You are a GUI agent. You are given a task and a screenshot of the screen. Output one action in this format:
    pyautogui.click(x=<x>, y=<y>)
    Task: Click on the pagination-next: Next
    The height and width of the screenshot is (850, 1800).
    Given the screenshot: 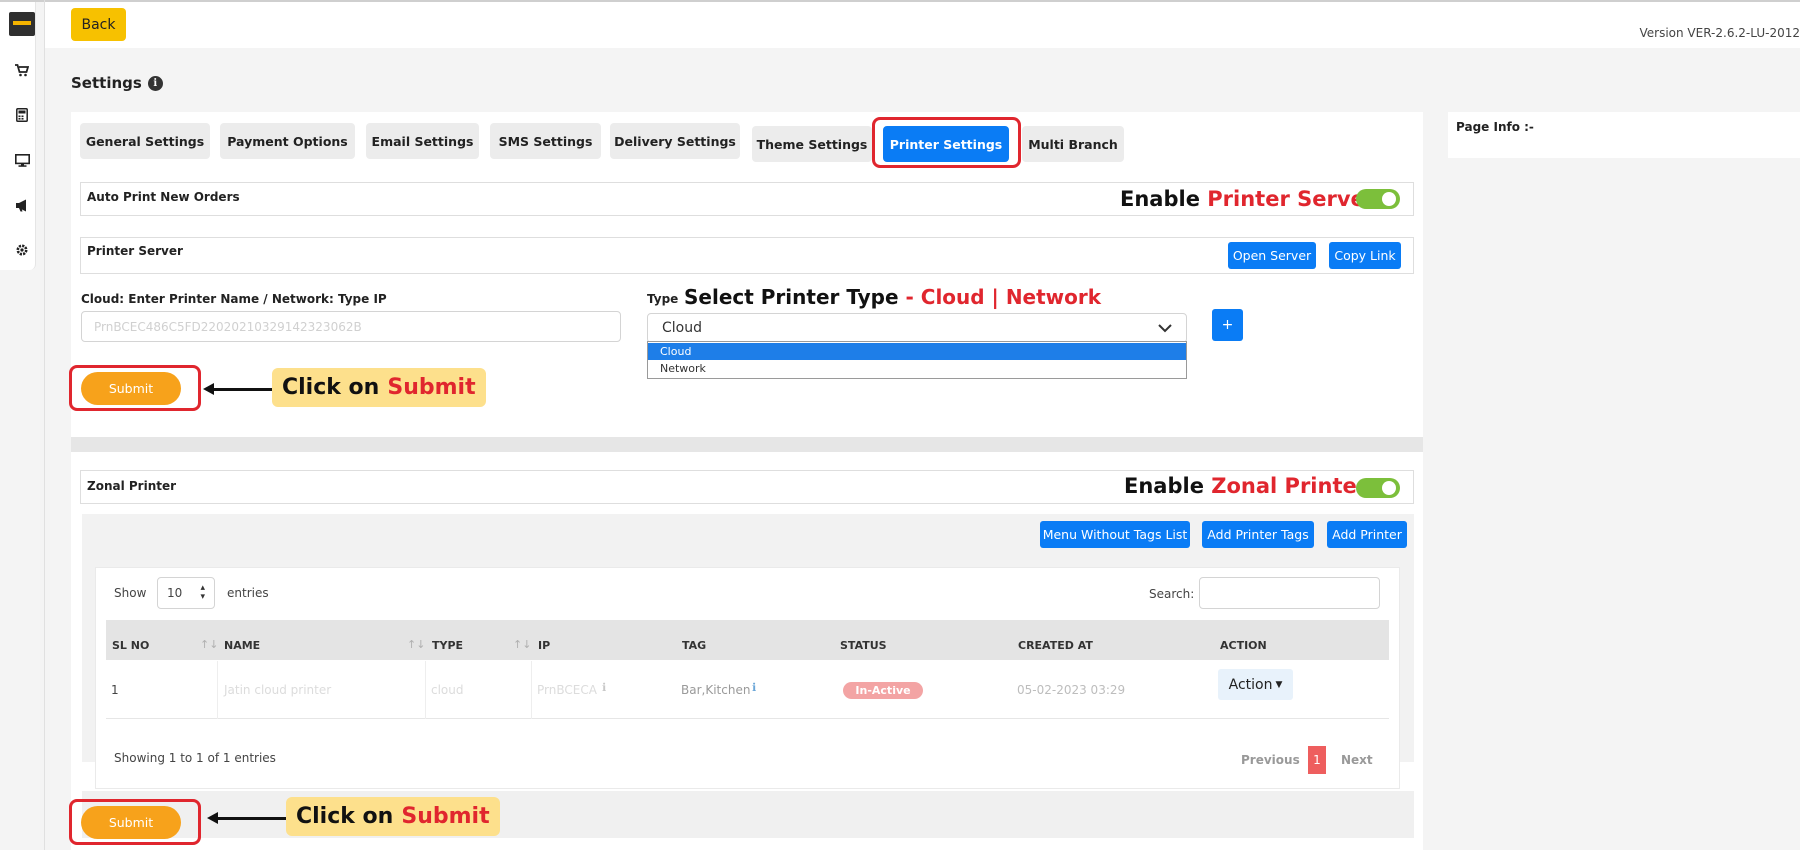 What is the action you would take?
    pyautogui.click(x=1357, y=760)
    